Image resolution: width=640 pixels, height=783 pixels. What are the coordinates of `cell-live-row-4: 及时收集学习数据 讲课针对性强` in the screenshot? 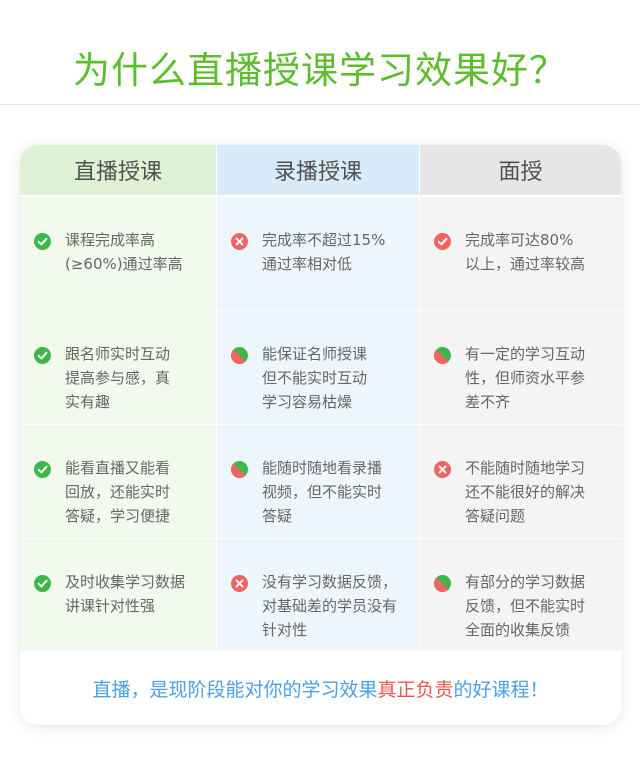 It's located at (118, 594).